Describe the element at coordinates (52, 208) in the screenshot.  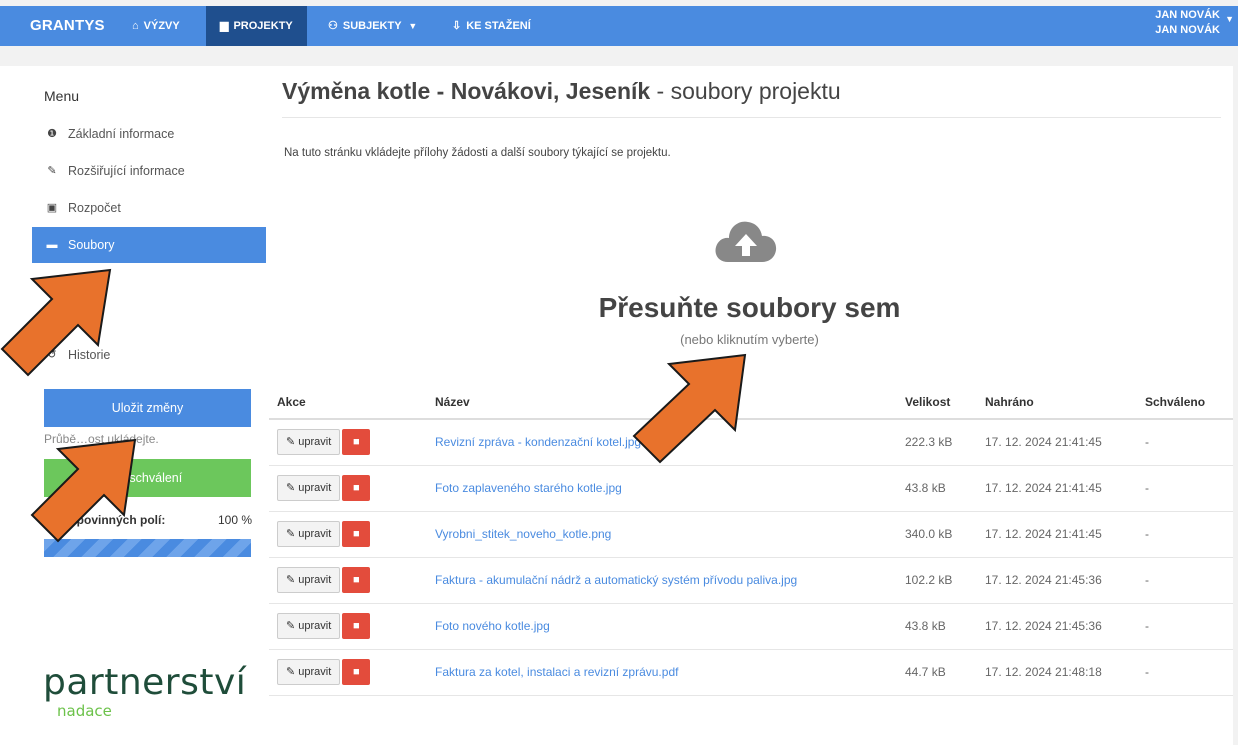
I see `money-icon: ▣` at that location.